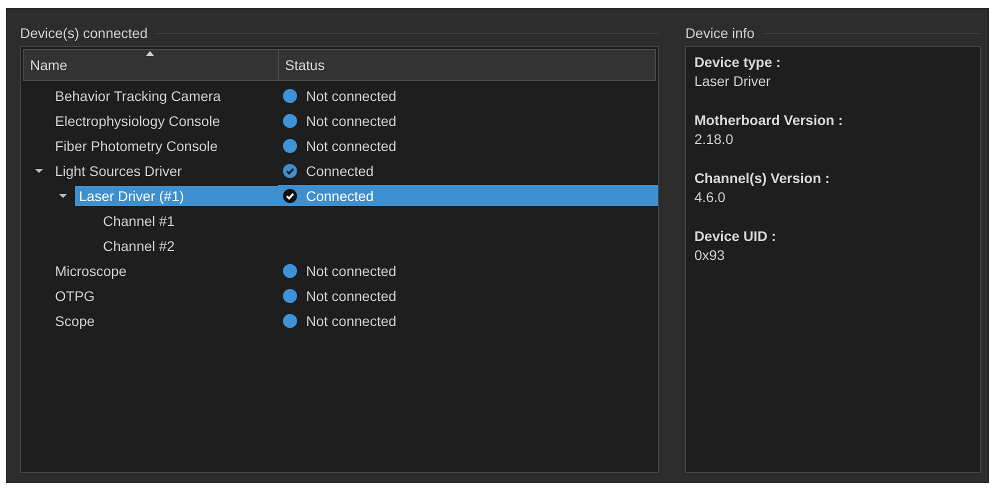 Image resolution: width=995 pixels, height=489 pixels. What do you see at coordinates (710, 197) in the screenshot?
I see `field-value: 4.6.0` at bounding box center [710, 197].